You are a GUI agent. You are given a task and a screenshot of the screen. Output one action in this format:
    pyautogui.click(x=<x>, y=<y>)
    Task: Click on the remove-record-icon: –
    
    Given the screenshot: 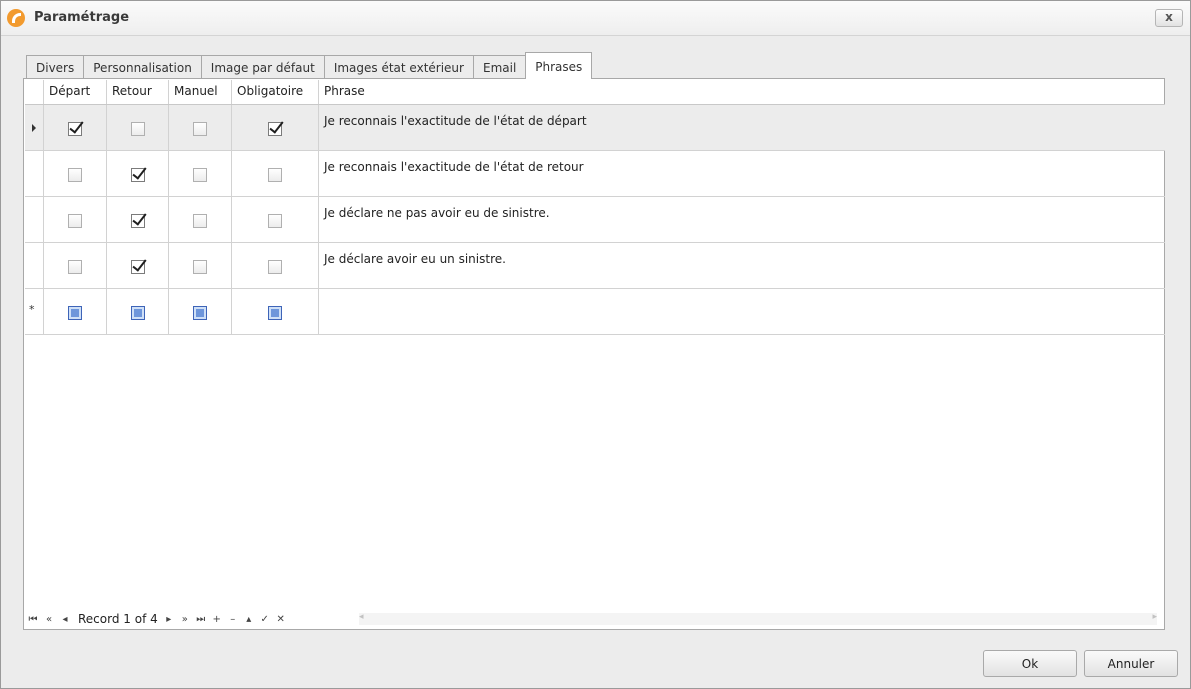 What is the action you would take?
    pyautogui.click(x=233, y=619)
    